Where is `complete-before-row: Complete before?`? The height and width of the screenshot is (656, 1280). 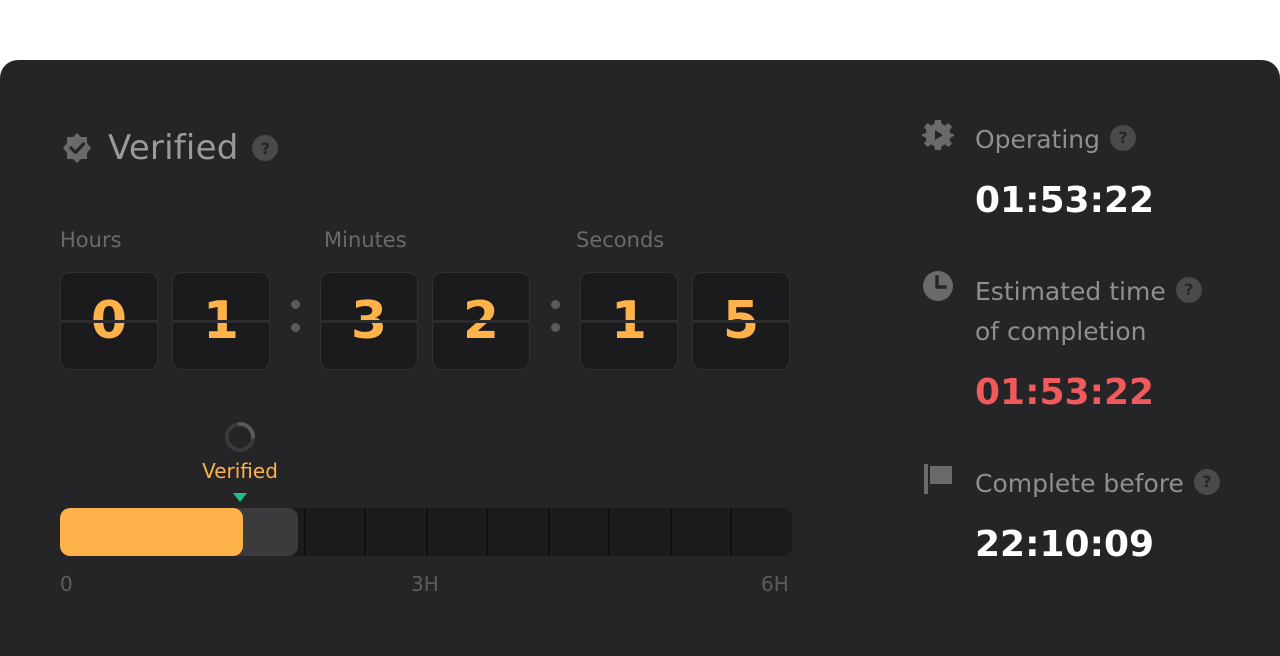
complete-before-row: Complete before? is located at coordinates (1071, 484).